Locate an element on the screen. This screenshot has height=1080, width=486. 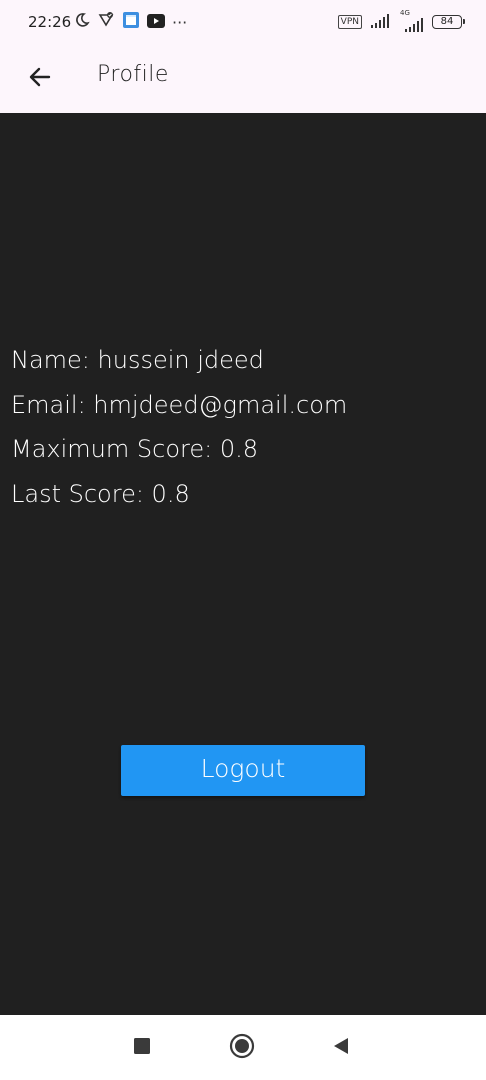
page-title: Profile is located at coordinates (133, 74).